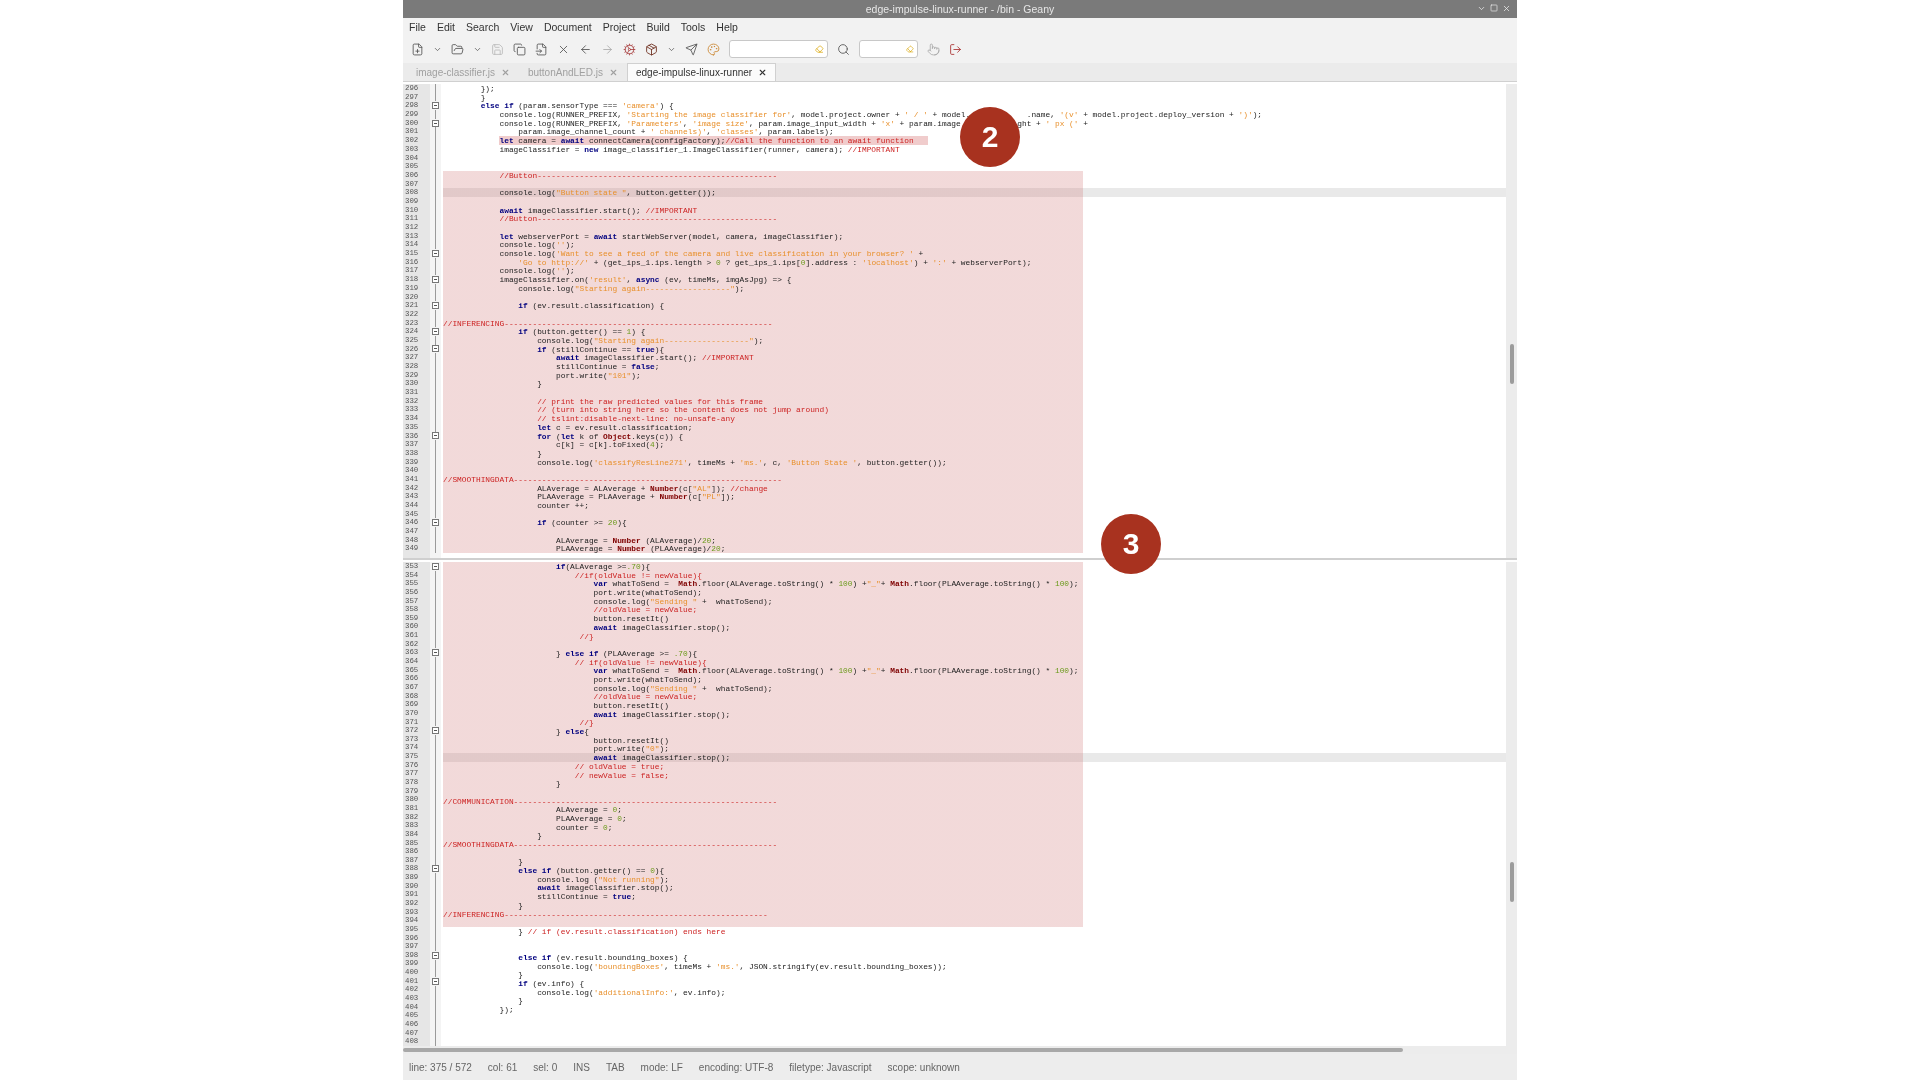 Image resolution: width=1920 pixels, height=1080 pixels. What do you see at coordinates (830, 1067) in the screenshot?
I see `status-item: filetype: Javascript` at bounding box center [830, 1067].